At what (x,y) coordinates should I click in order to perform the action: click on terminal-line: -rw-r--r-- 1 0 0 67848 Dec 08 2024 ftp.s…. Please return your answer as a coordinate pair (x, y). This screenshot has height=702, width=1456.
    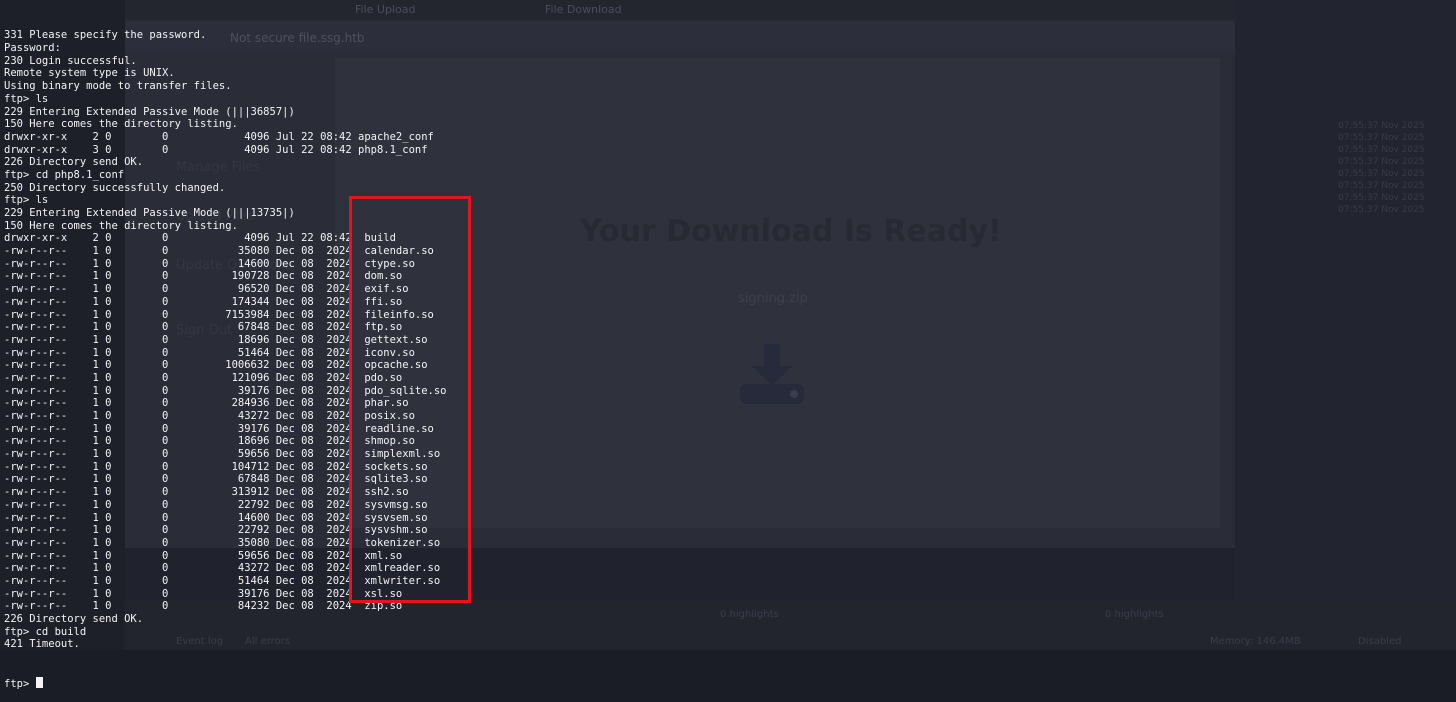
    Looking at the image, I should click on (203, 327).